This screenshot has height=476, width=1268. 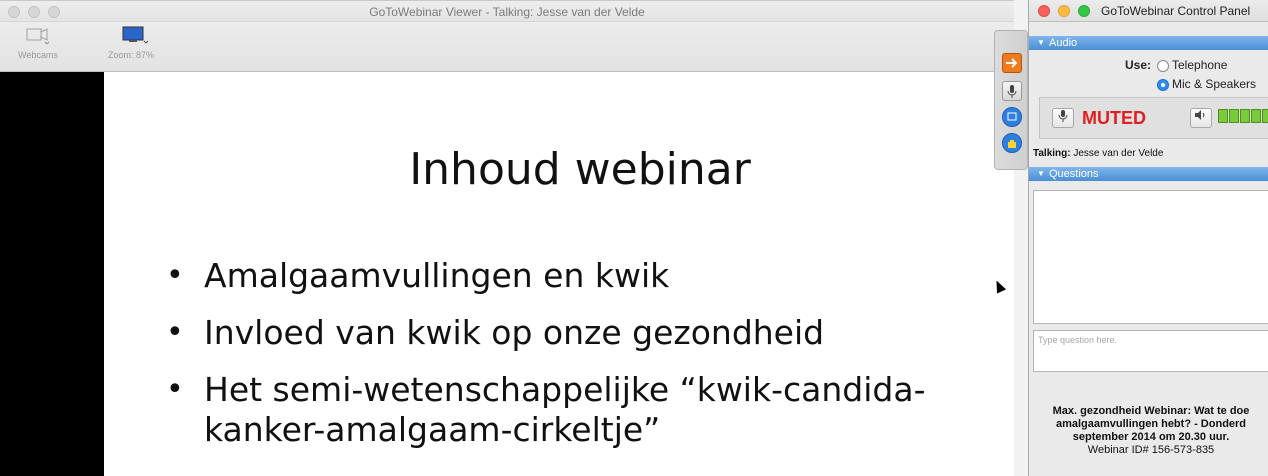 I want to click on webinar-title-line: amalgaamvullingen hebt? - Donderd, so click(x=1151, y=424).